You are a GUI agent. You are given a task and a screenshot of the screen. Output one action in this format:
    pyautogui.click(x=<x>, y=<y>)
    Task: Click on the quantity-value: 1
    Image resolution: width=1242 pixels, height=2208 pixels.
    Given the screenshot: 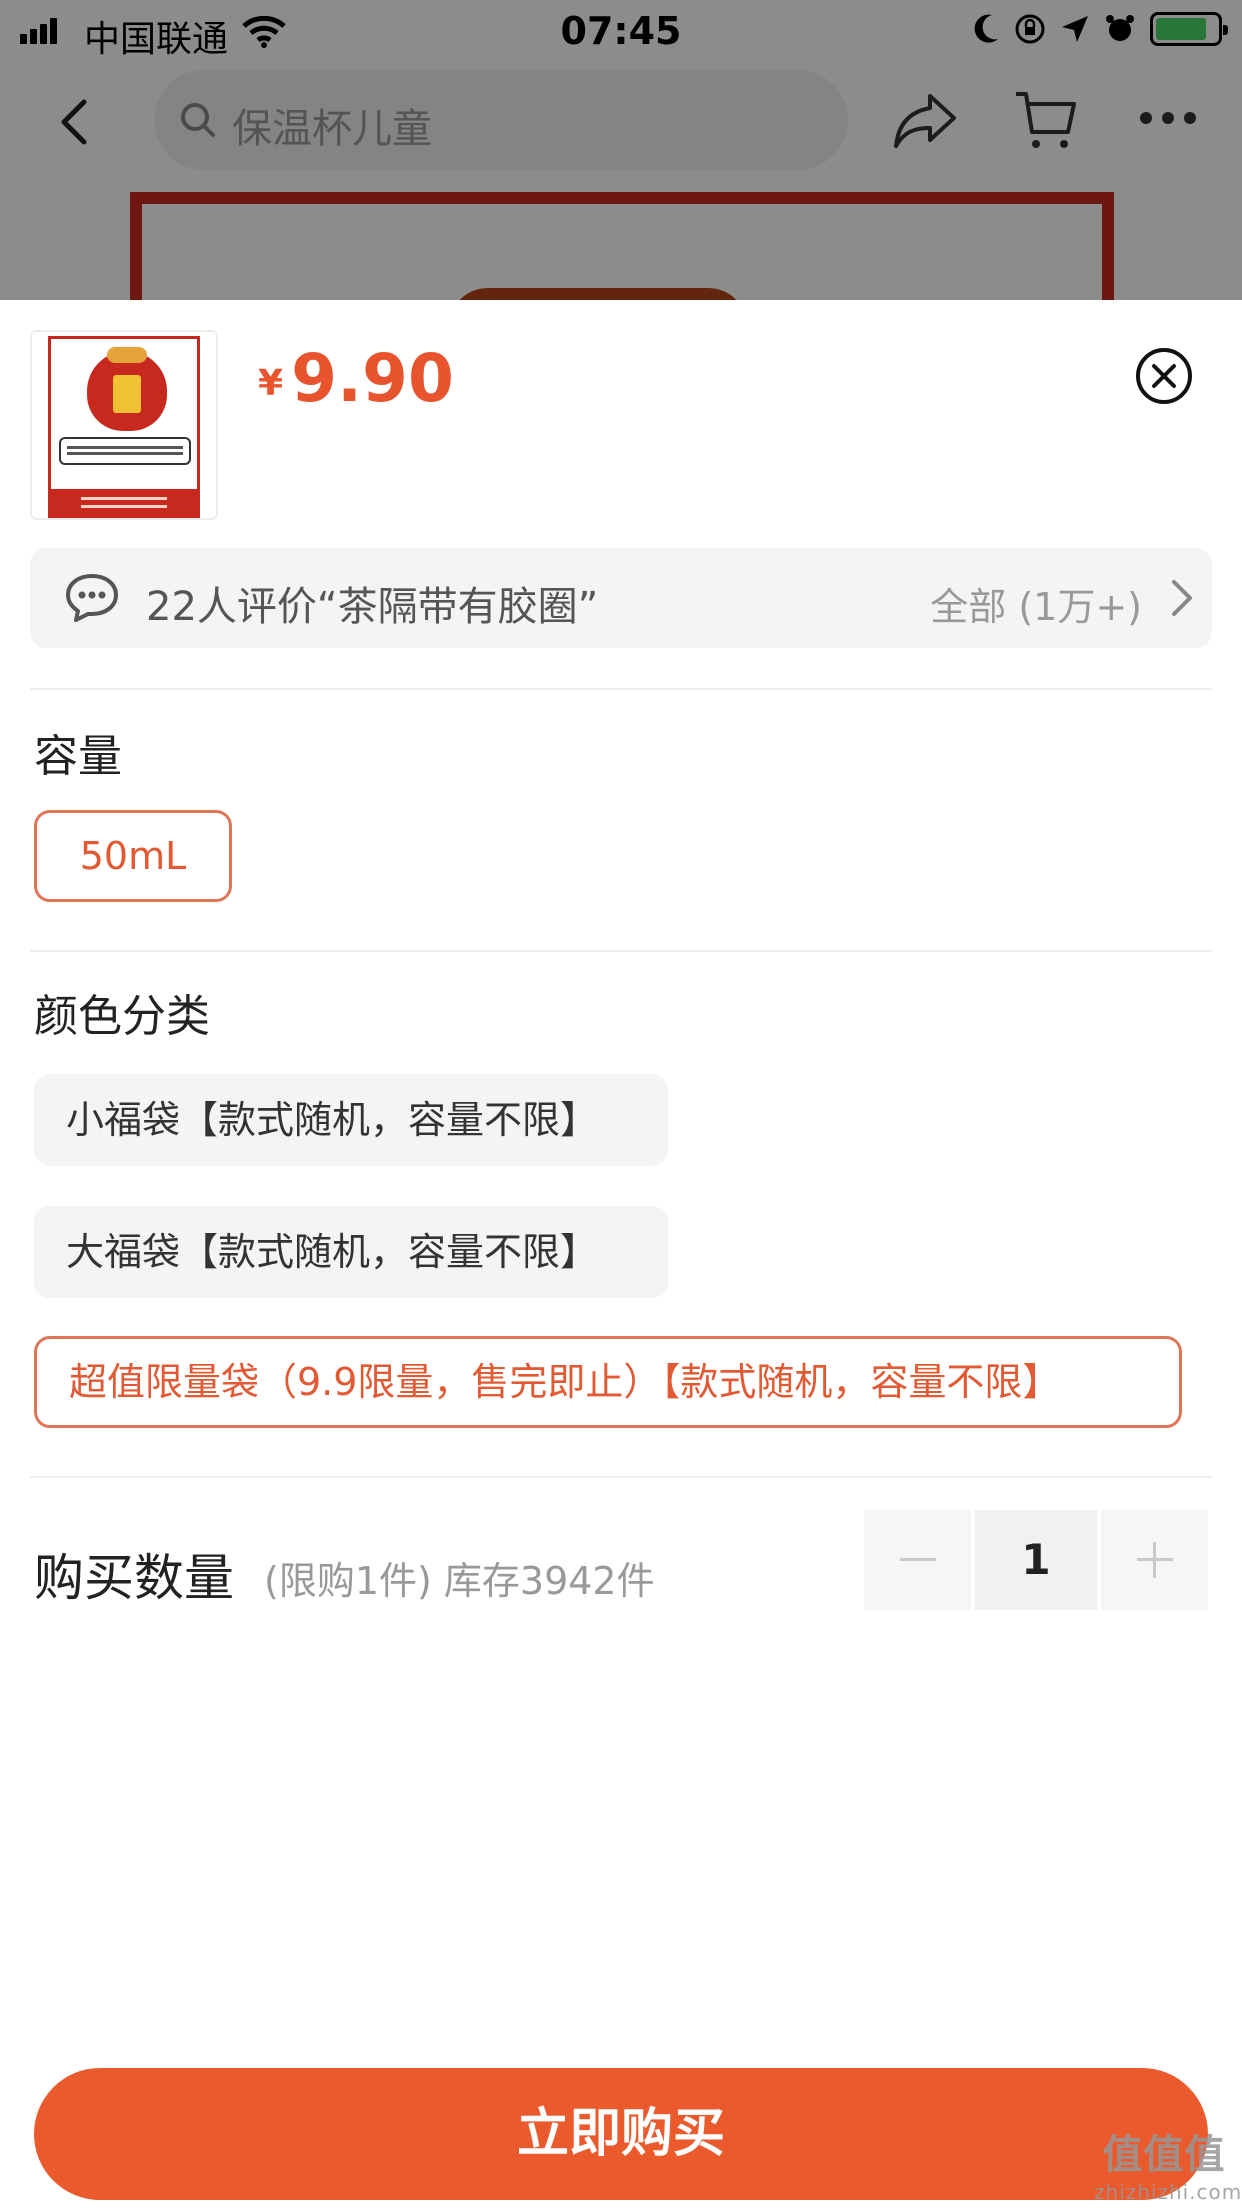 What is the action you would take?
    pyautogui.click(x=1036, y=1560)
    